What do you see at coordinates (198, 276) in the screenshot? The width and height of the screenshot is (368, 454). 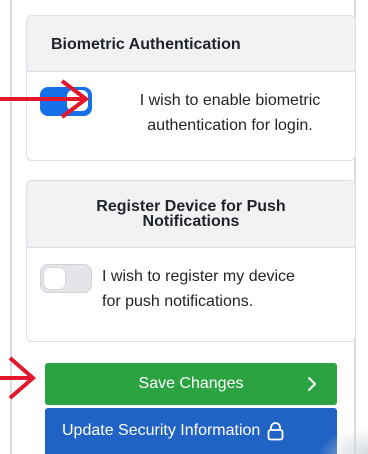 I see `push-option-line1: I wish to register my device` at bounding box center [198, 276].